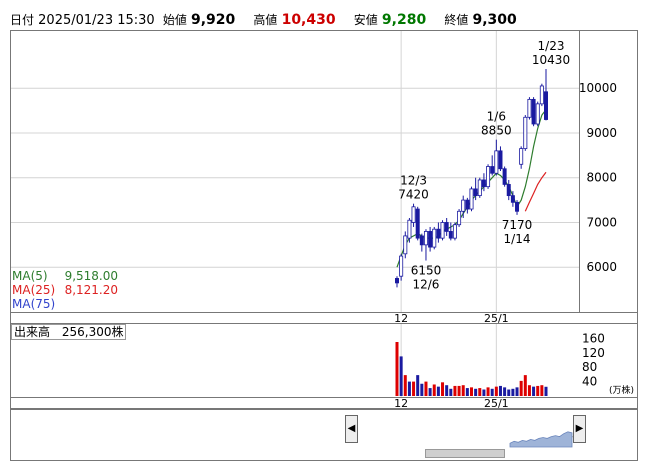  I want to click on volume-value: 256,300株, so click(92, 332).